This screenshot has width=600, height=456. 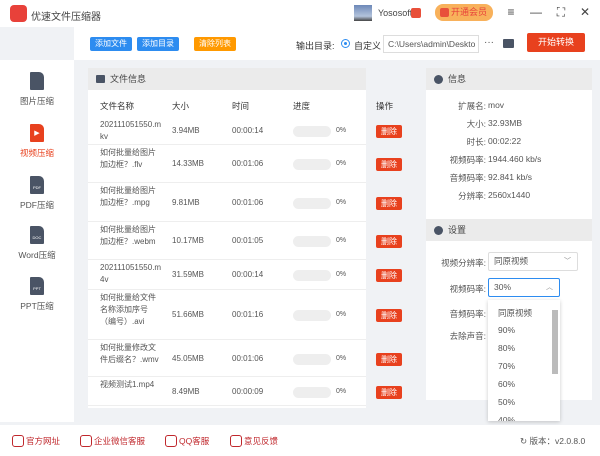 I want to click on file-name: 视频测试1.mp4, so click(x=127, y=384).